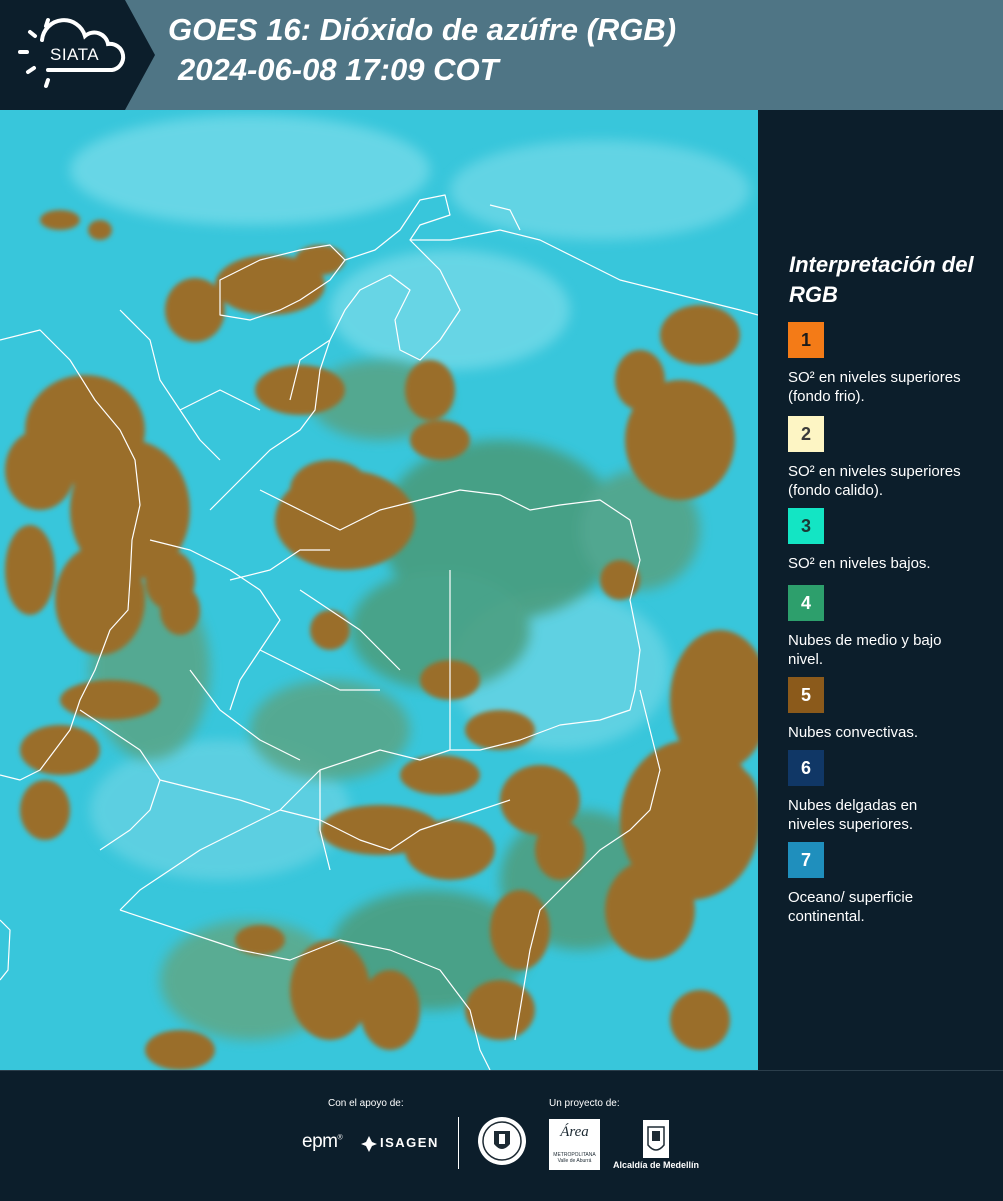 The width and height of the screenshot is (1003, 1201). What do you see at coordinates (574, 1158) in the screenshot?
I see `area-logo-subtext: METROPOLITANA Valle de Aburrá` at bounding box center [574, 1158].